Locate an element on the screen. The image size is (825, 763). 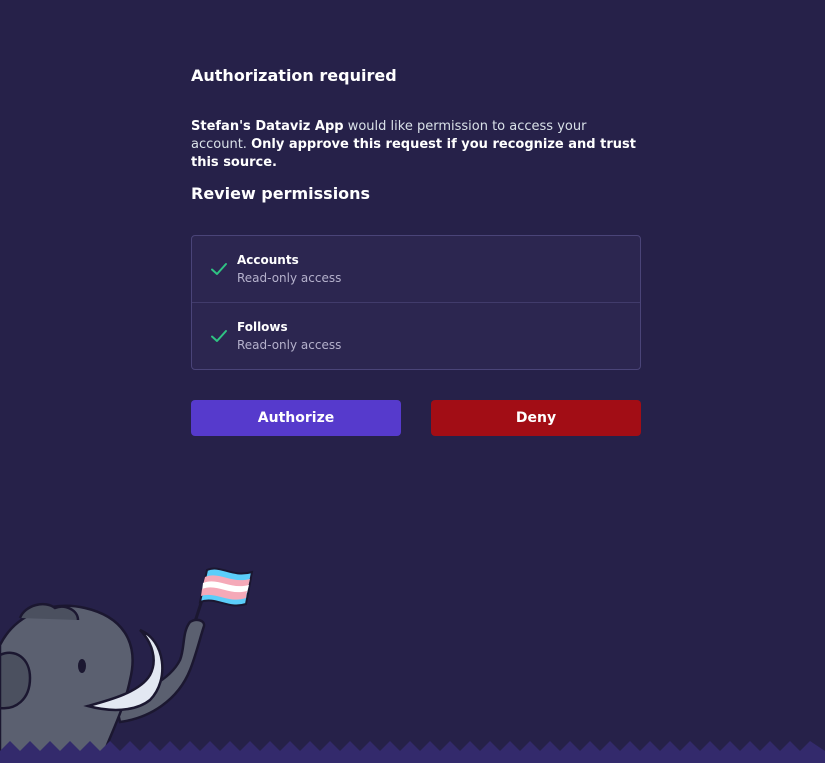
permission-item-follows: Follows Read-only access is located at coordinates (416, 335).